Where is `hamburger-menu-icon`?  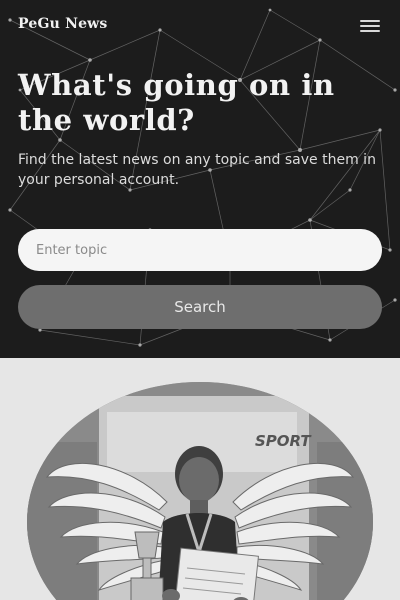 hamburger-menu-icon is located at coordinates (370, 26).